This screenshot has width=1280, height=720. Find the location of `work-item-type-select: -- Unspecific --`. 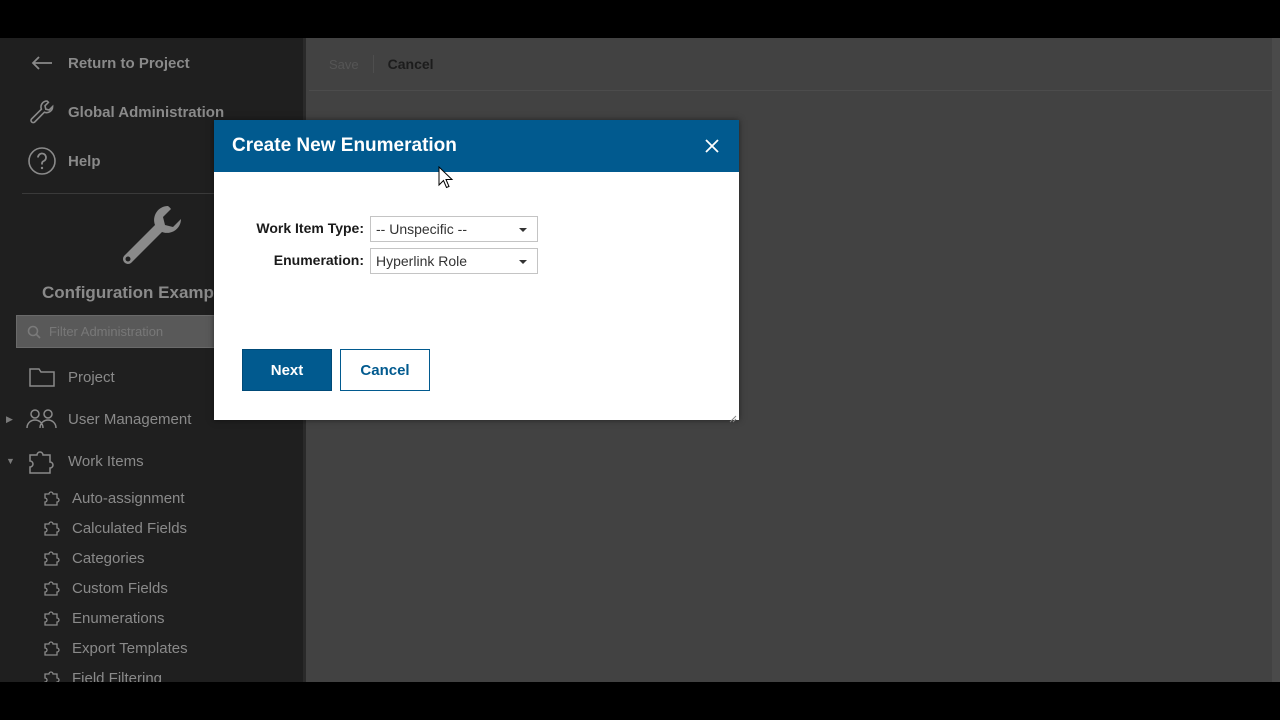

work-item-type-select: -- Unspecific -- is located at coordinates (454, 229).